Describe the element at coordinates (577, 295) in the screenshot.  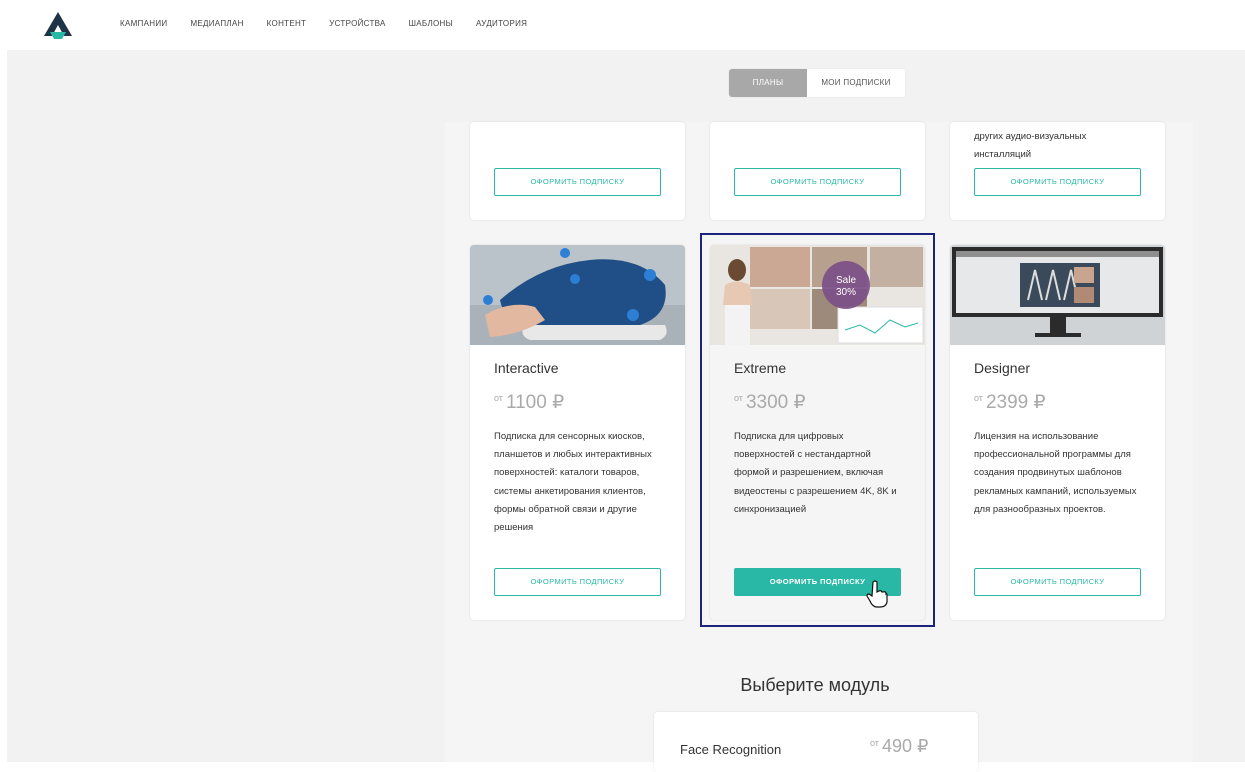
I see `sneaker-touch-image` at that location.